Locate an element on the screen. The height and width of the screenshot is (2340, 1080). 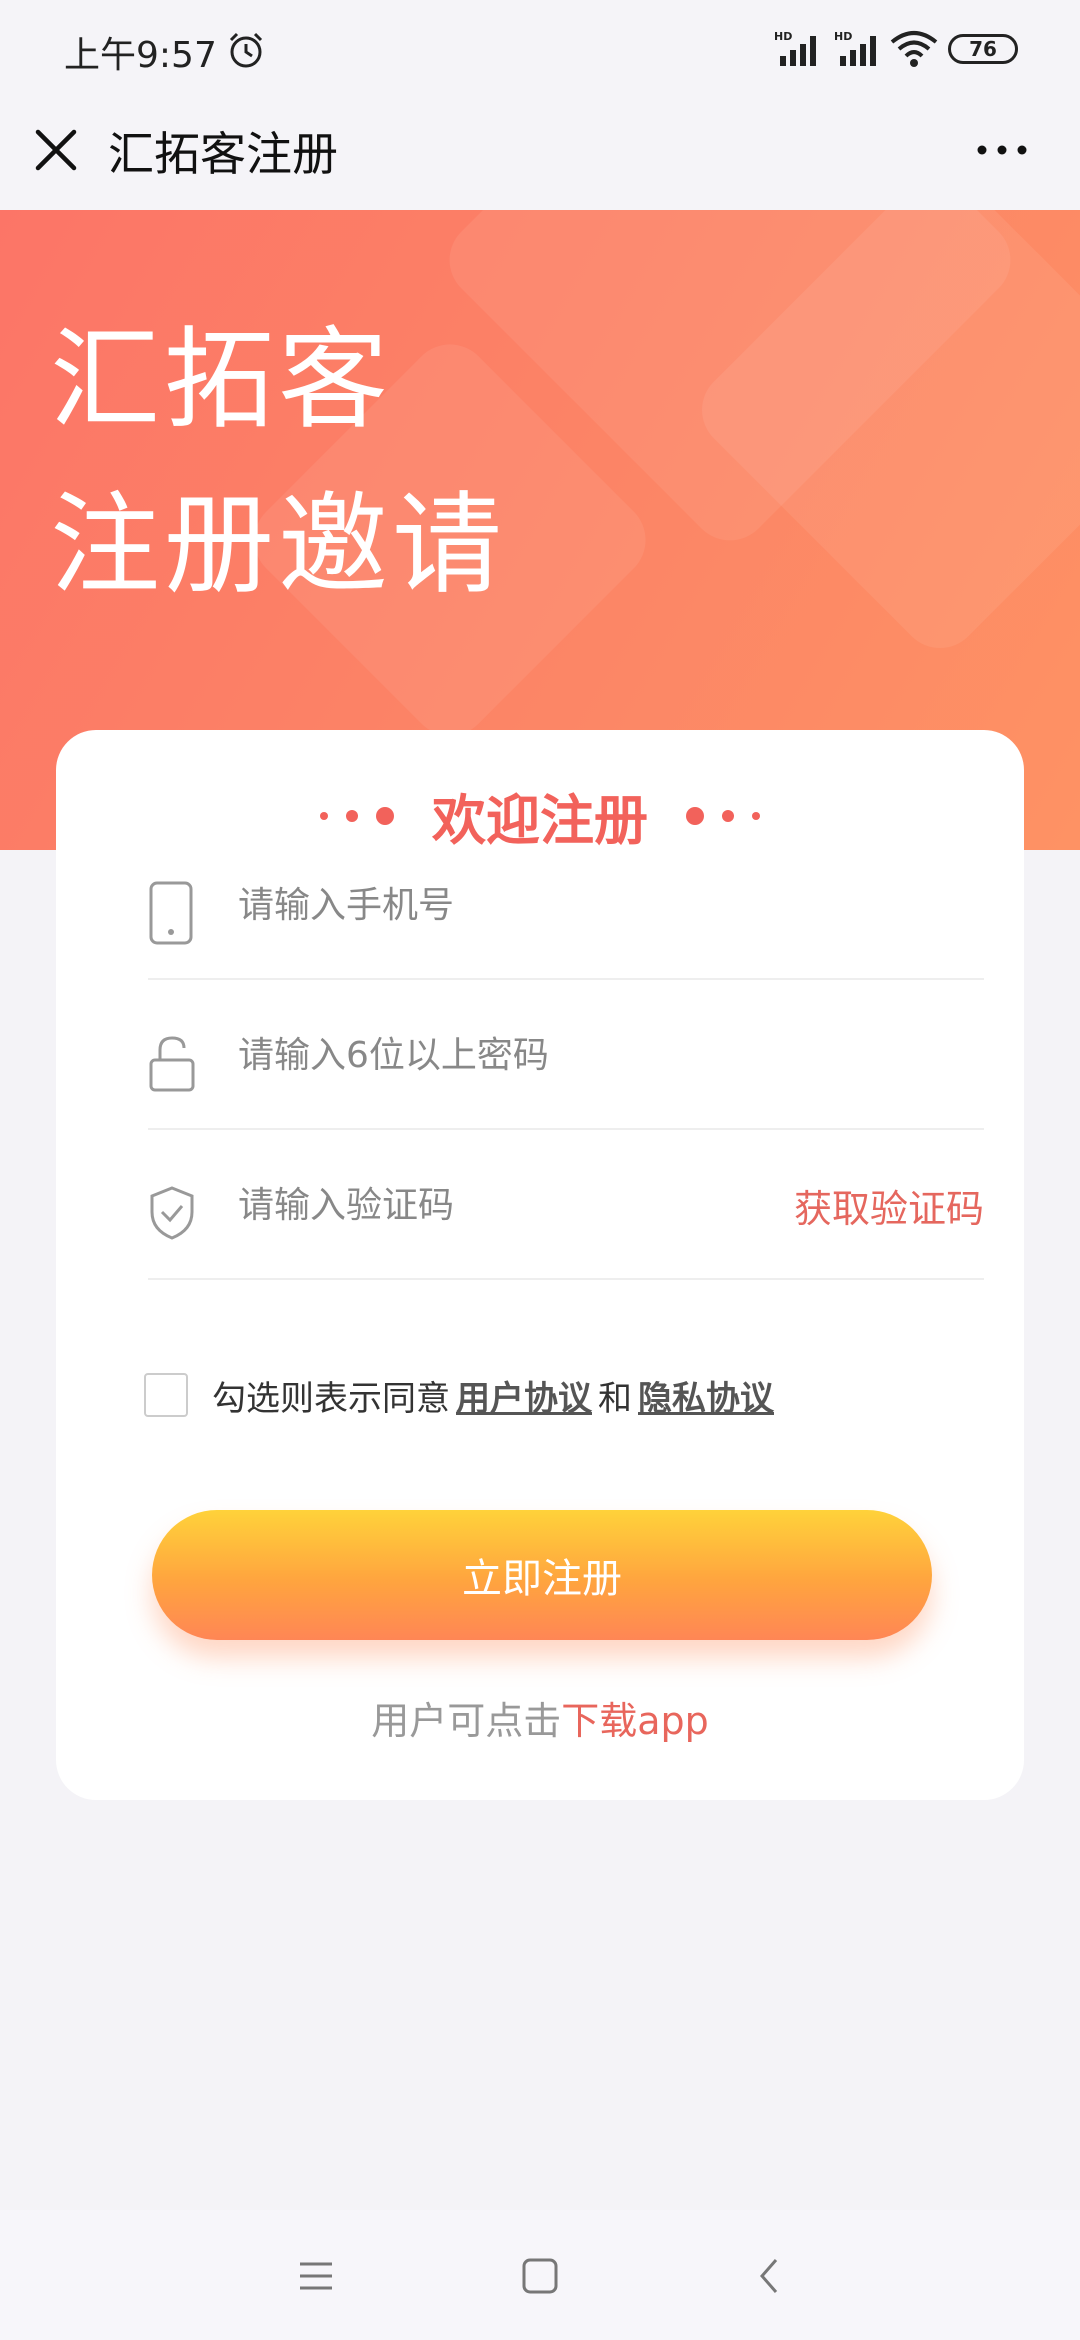
more-icon is located at coordinates (1002, 150).